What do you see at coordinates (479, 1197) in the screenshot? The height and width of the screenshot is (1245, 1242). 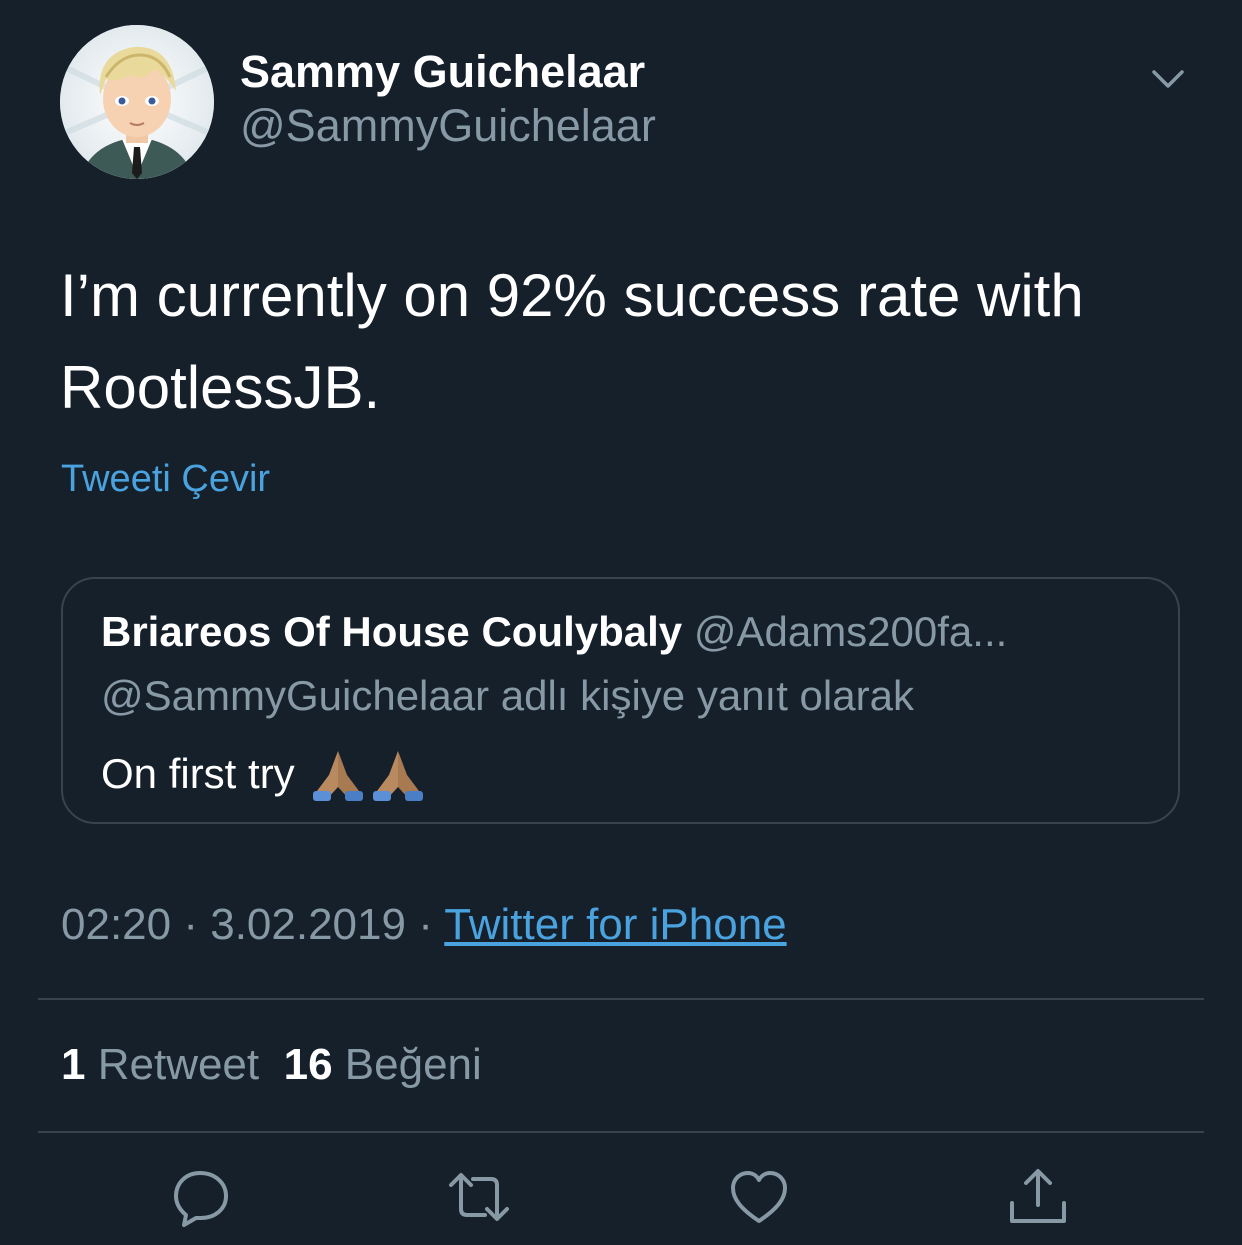 I see `retweet-icon` at bounding box center [479, 1197].